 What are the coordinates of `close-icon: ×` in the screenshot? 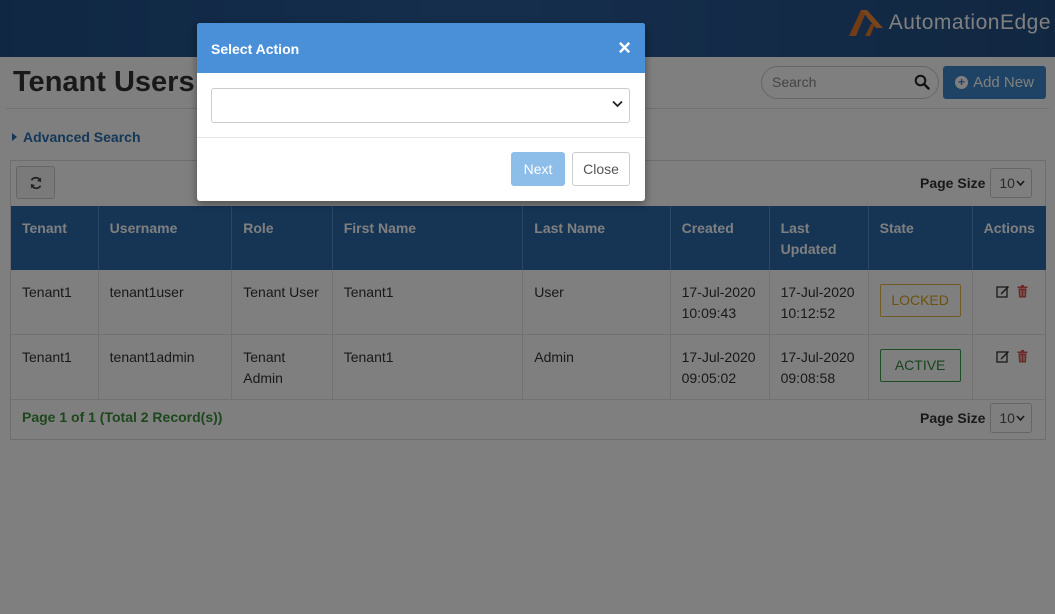 It's located at (624, 48).